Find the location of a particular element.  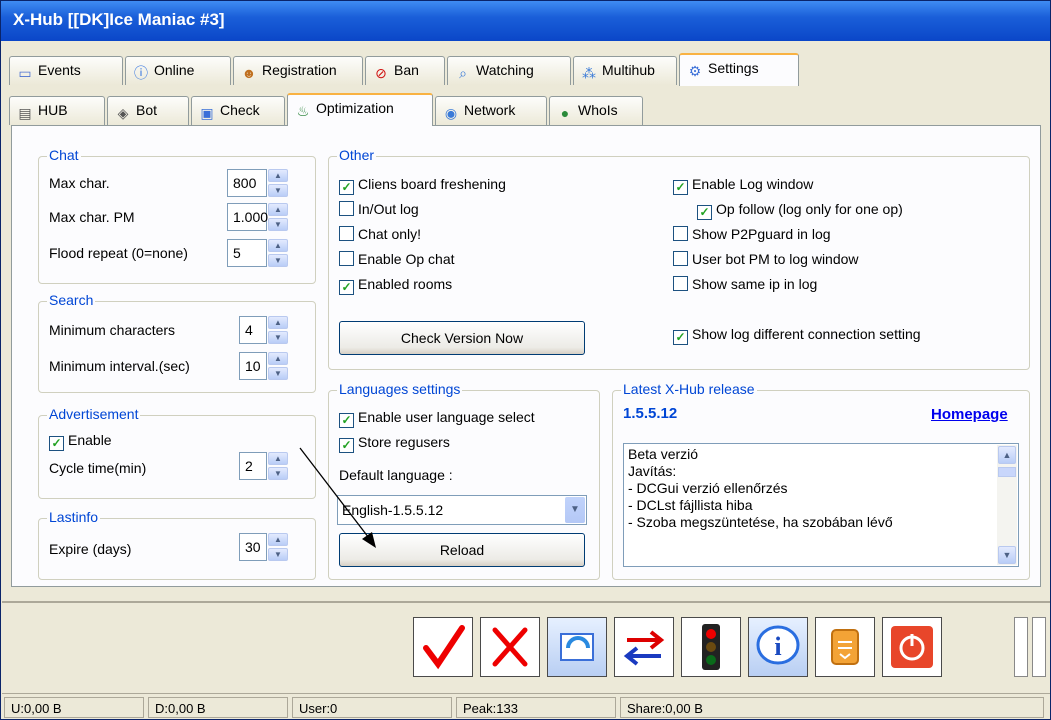

swap-arrows-icon is located at coordinates (644, 647).